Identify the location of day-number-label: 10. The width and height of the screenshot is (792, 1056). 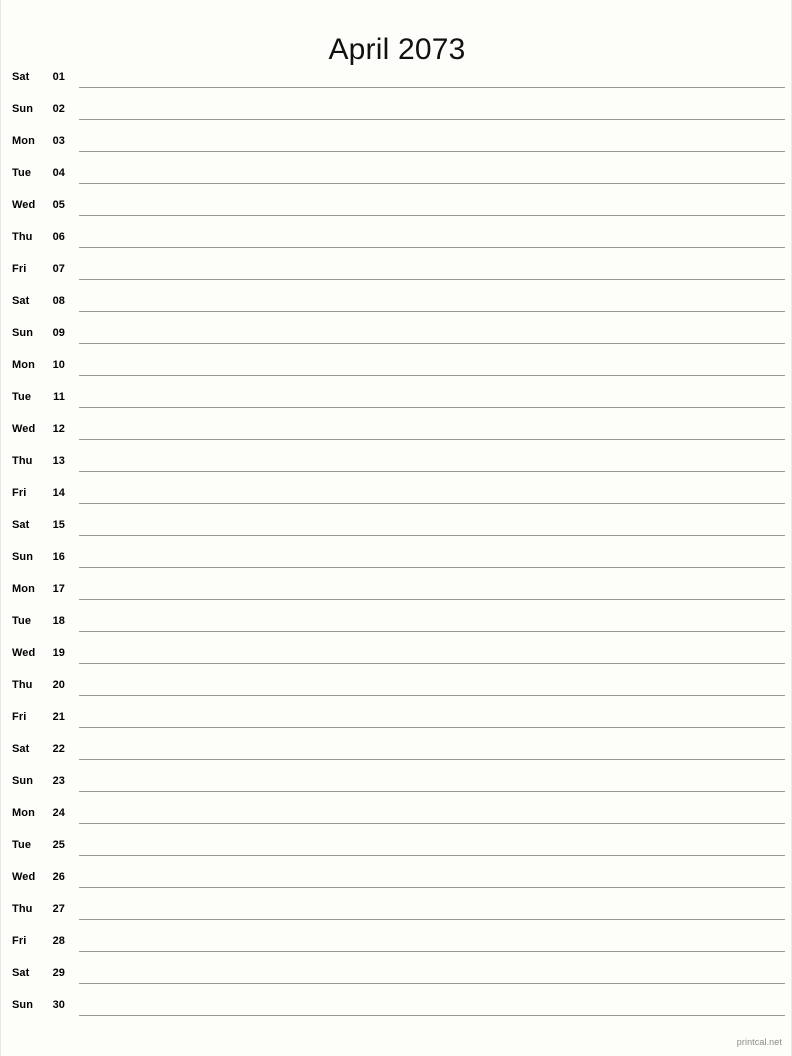
(58, 365).